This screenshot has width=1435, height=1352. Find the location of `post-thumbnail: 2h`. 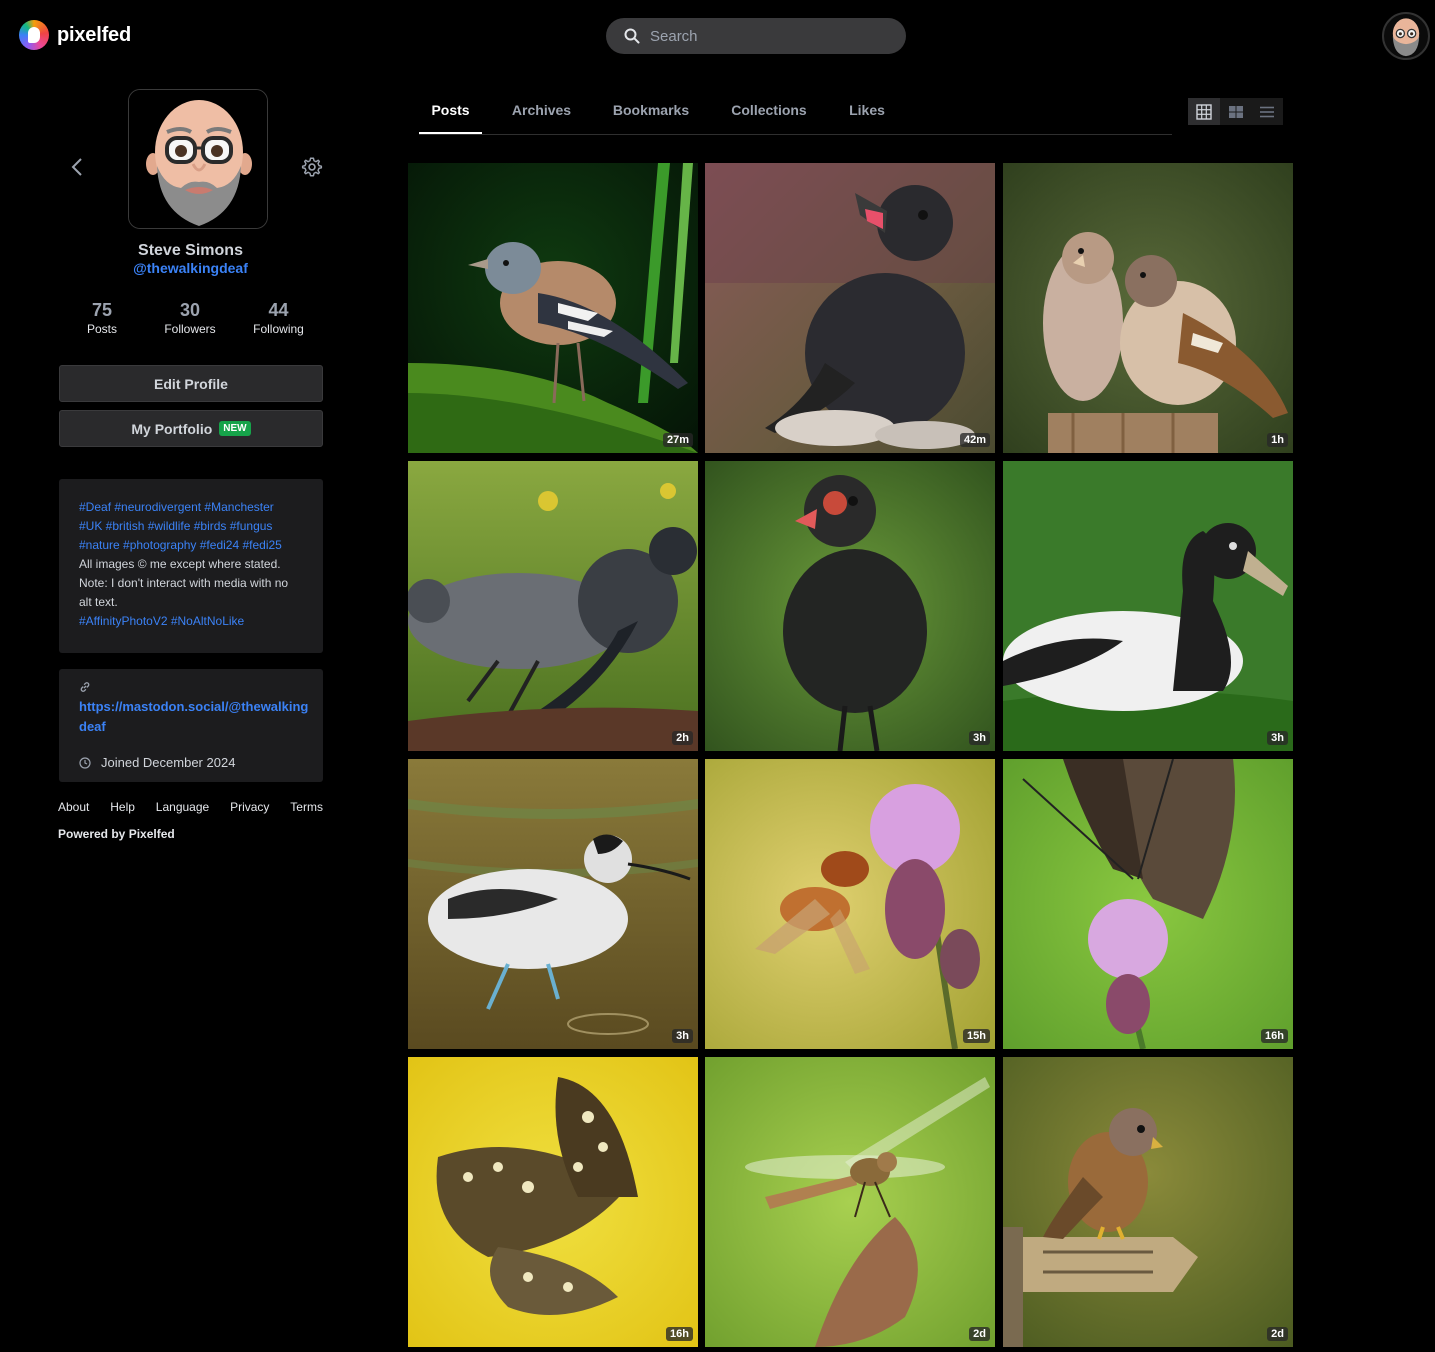

post-thumbnail: 2h is located at coordinates (553, 606).